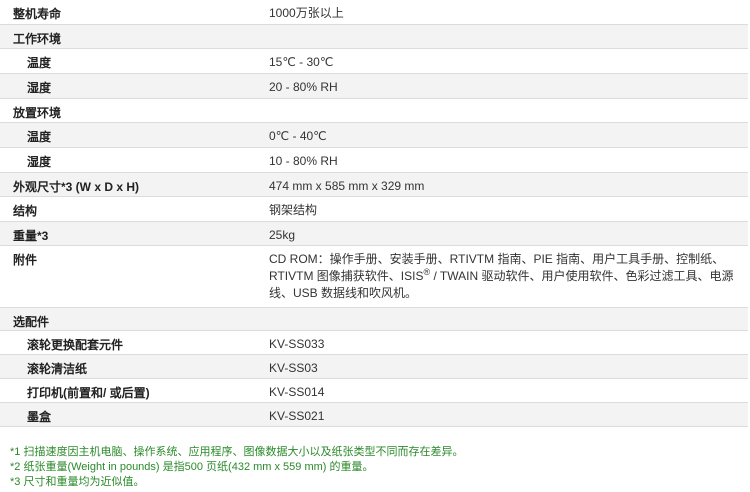 The height and width of the screenshot is (492, 750). What do you see at coordinates (374, 12) in the screenshot?
I see `spec-row-lifetime: 整机寿命 1000万张以上` at bounding box center [374, 12].